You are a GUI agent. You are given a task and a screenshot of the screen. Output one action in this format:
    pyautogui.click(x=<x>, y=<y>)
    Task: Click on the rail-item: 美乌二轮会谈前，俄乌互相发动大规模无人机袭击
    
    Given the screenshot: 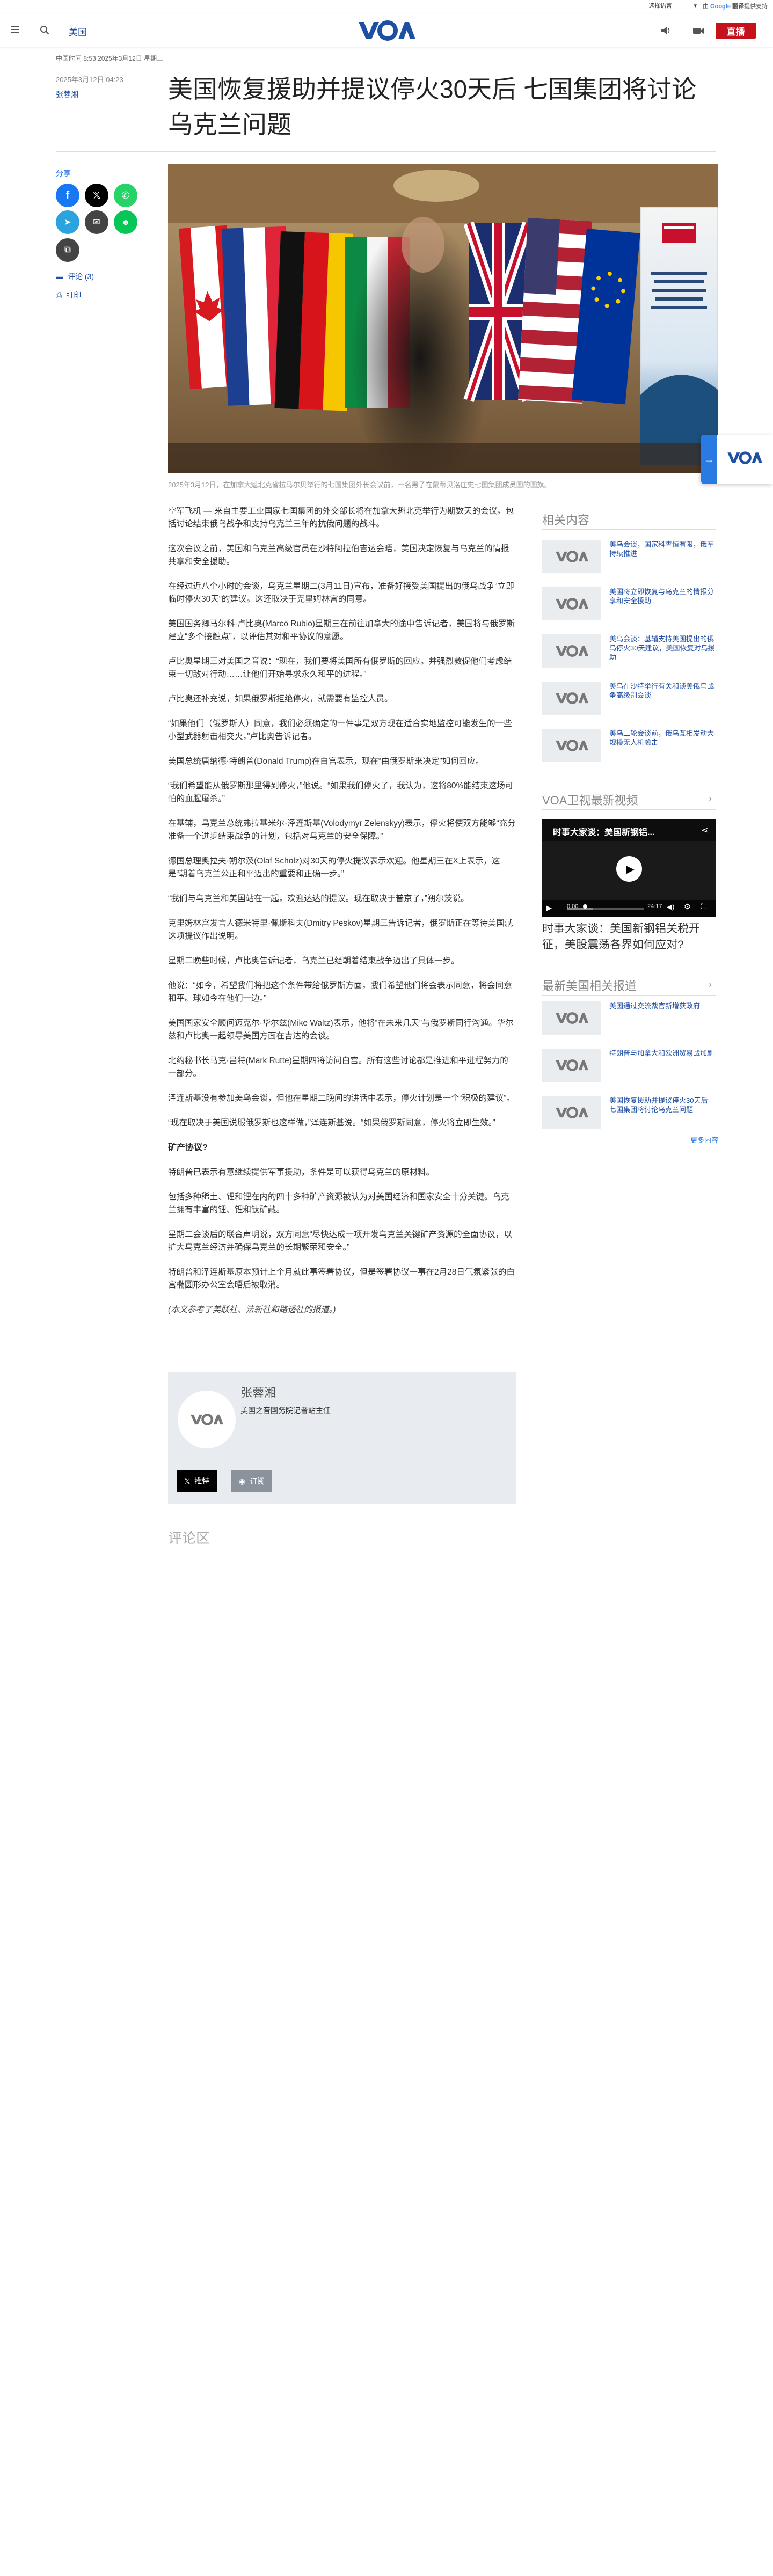 What is the action you would take?
    pyautogui.click(x=629, y=745)
    